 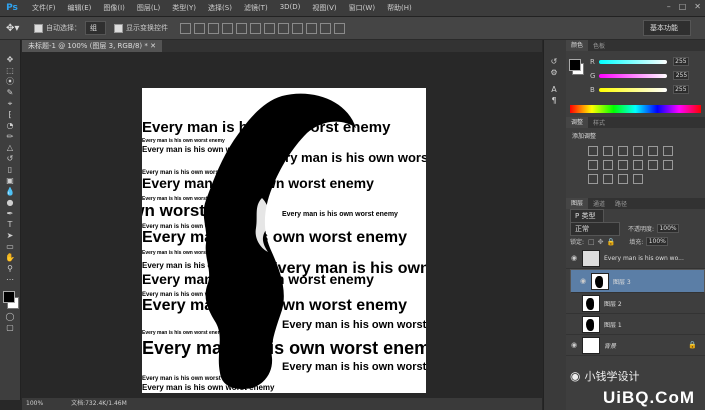 What do you see at coordinates (10, 147) in the screenshot?
I see `stamp-tool-icon: △` at bounding box center [10, 147].